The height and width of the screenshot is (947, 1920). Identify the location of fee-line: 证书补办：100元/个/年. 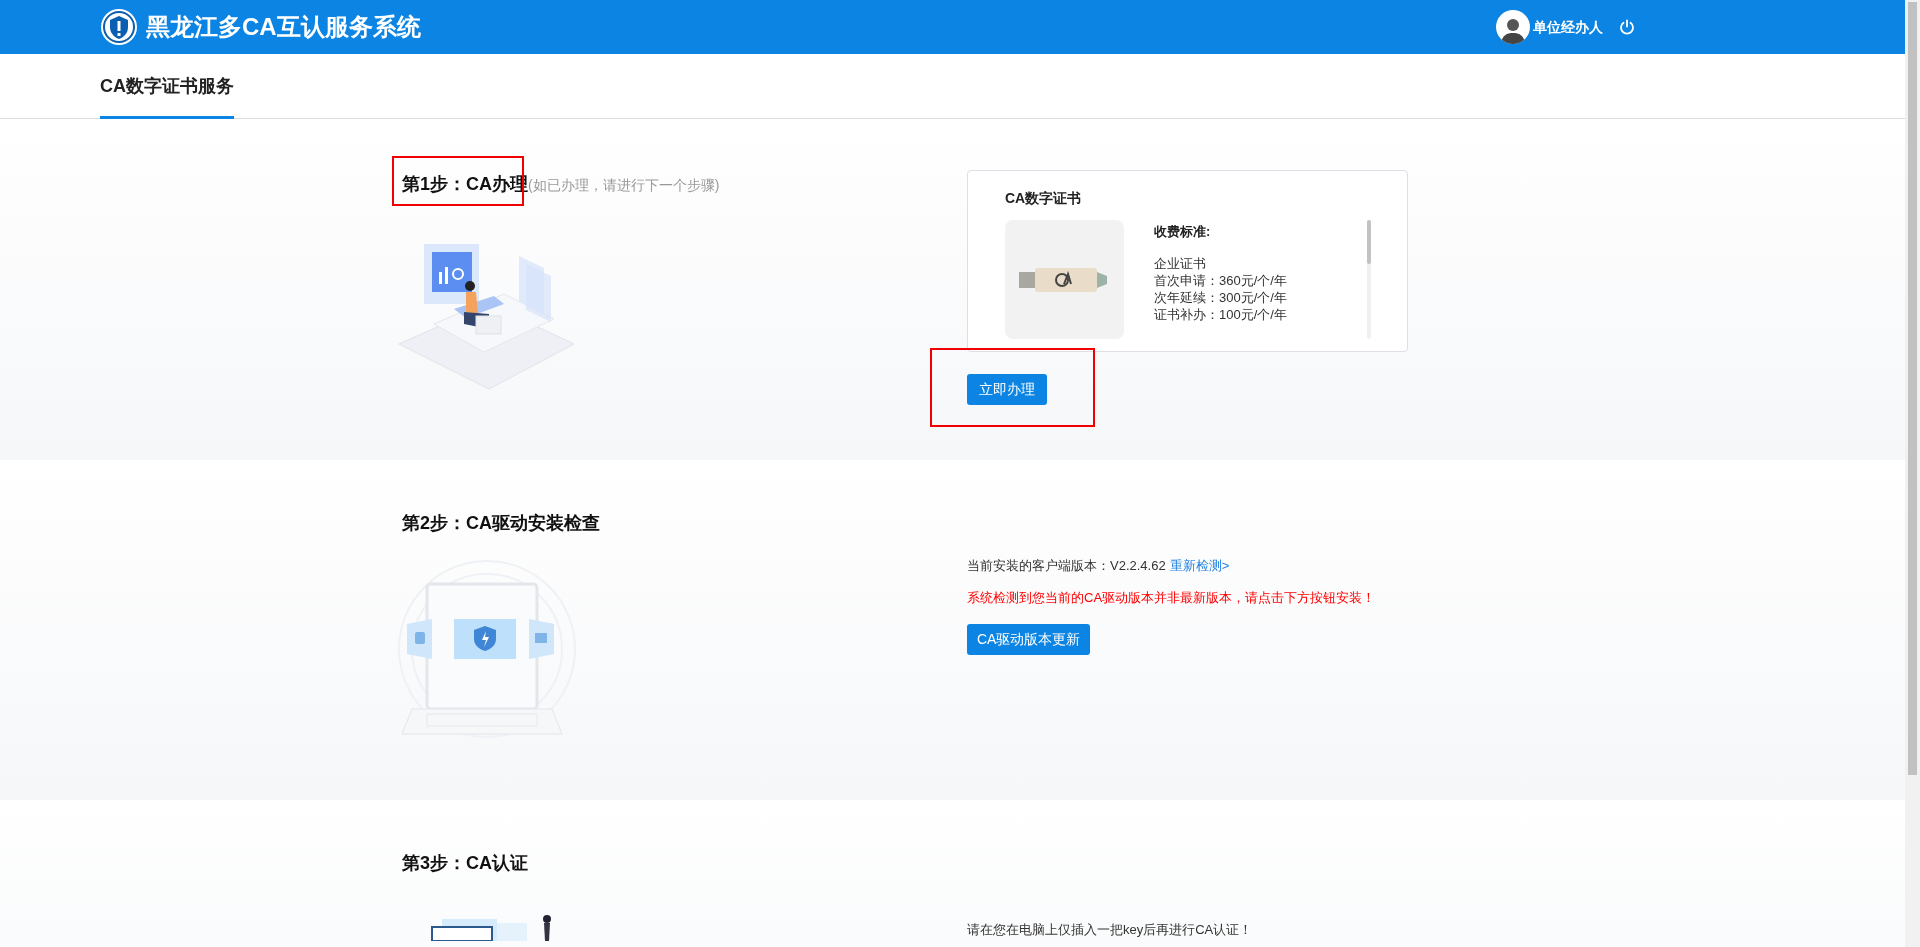
(1221, 314).